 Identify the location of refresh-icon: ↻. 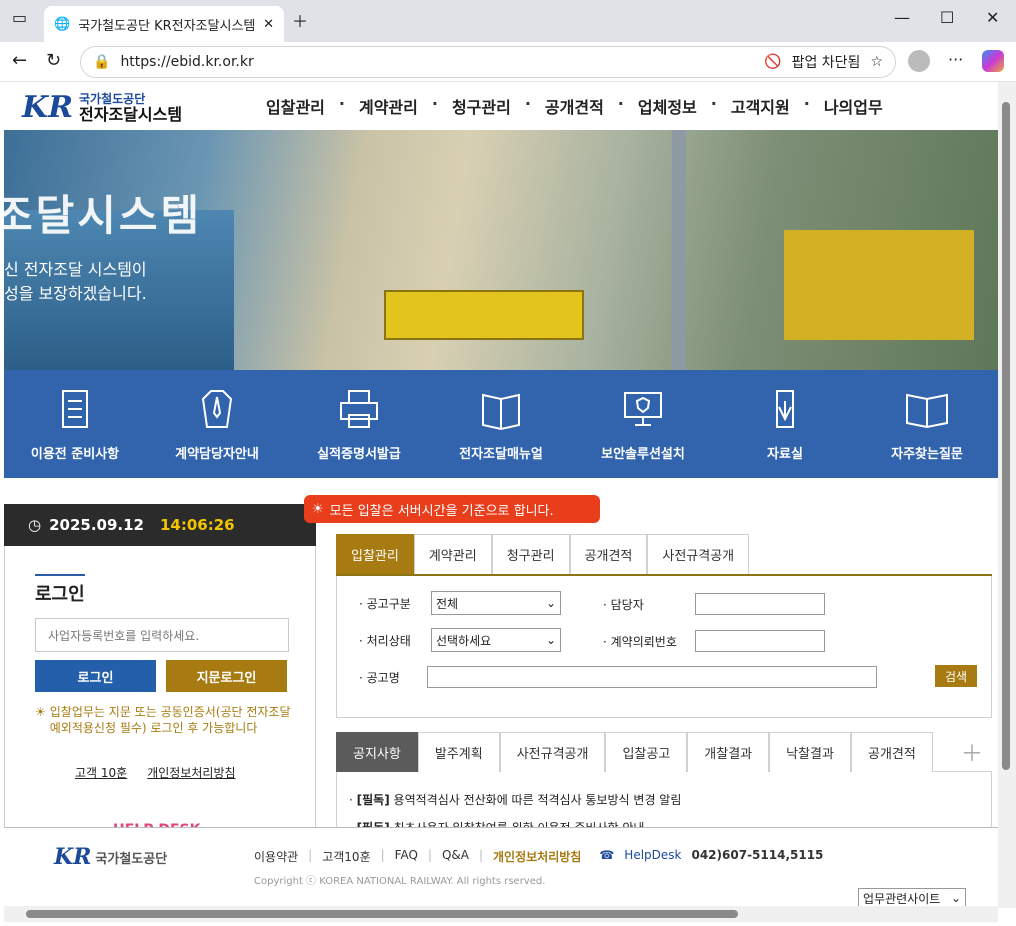
(53, 60).